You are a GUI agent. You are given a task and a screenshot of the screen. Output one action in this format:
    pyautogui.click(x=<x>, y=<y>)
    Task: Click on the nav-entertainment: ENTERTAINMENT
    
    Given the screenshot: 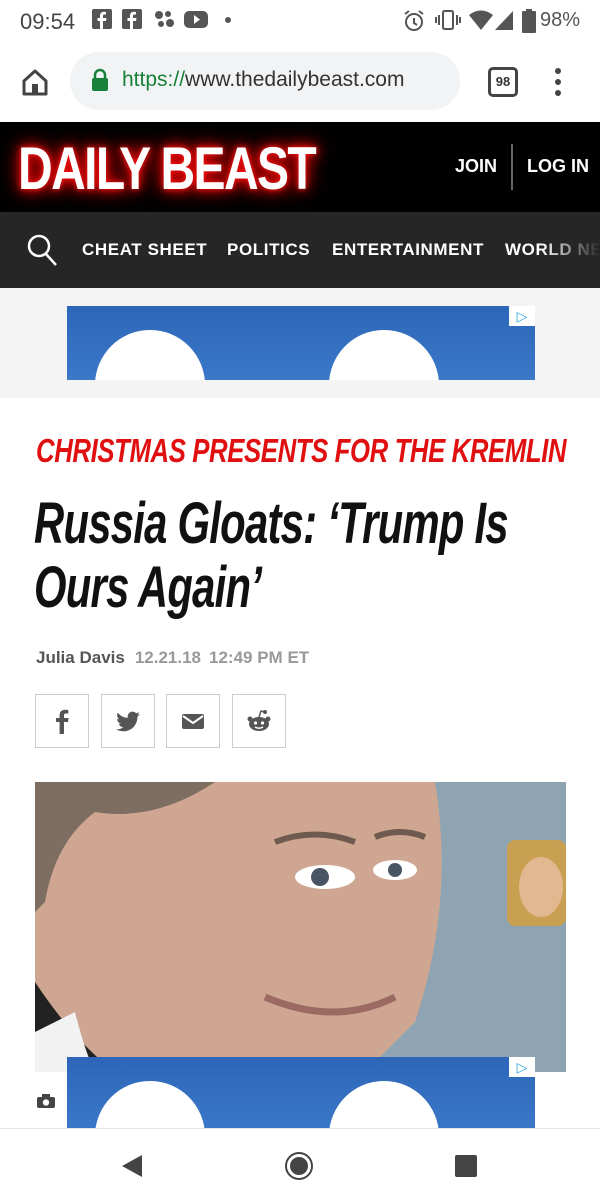 What is the action you would take?
    pyautogui.click(x=408, y=250)
    